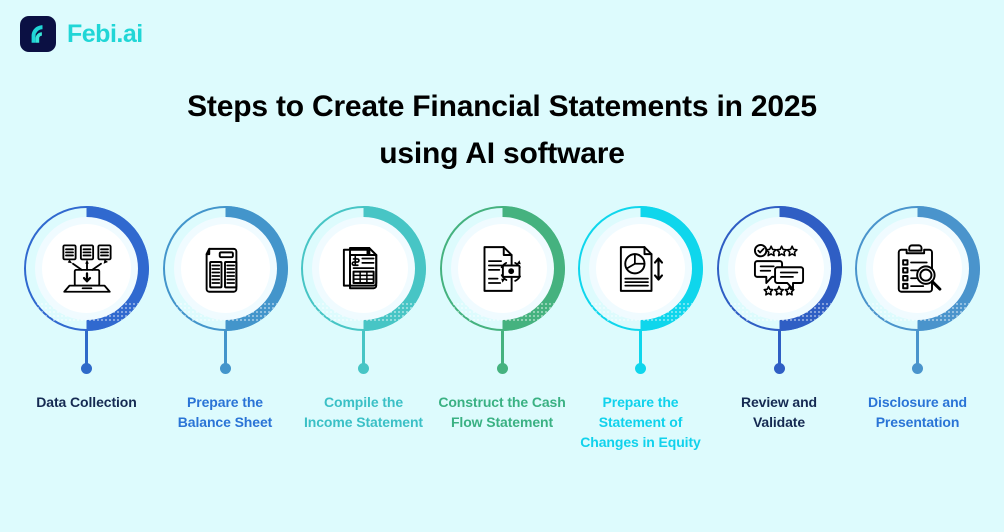  What do you see at coordinates (105, 33) in the screenshot?
I see `brand-name: Febi.ai` at bounding box center [105, 33].